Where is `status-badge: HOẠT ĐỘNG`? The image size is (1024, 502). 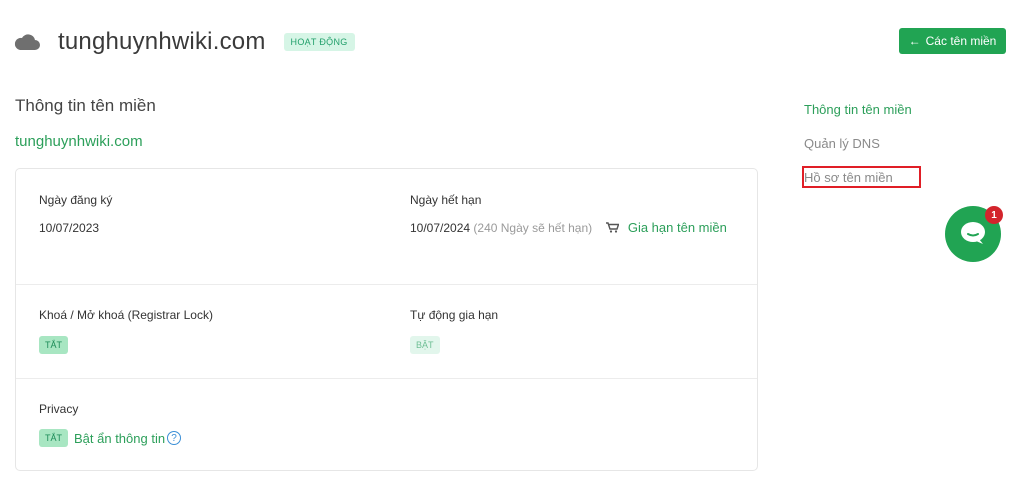 status-badge: HOẠT ĐỘNG is located at coordinates (319, 42).